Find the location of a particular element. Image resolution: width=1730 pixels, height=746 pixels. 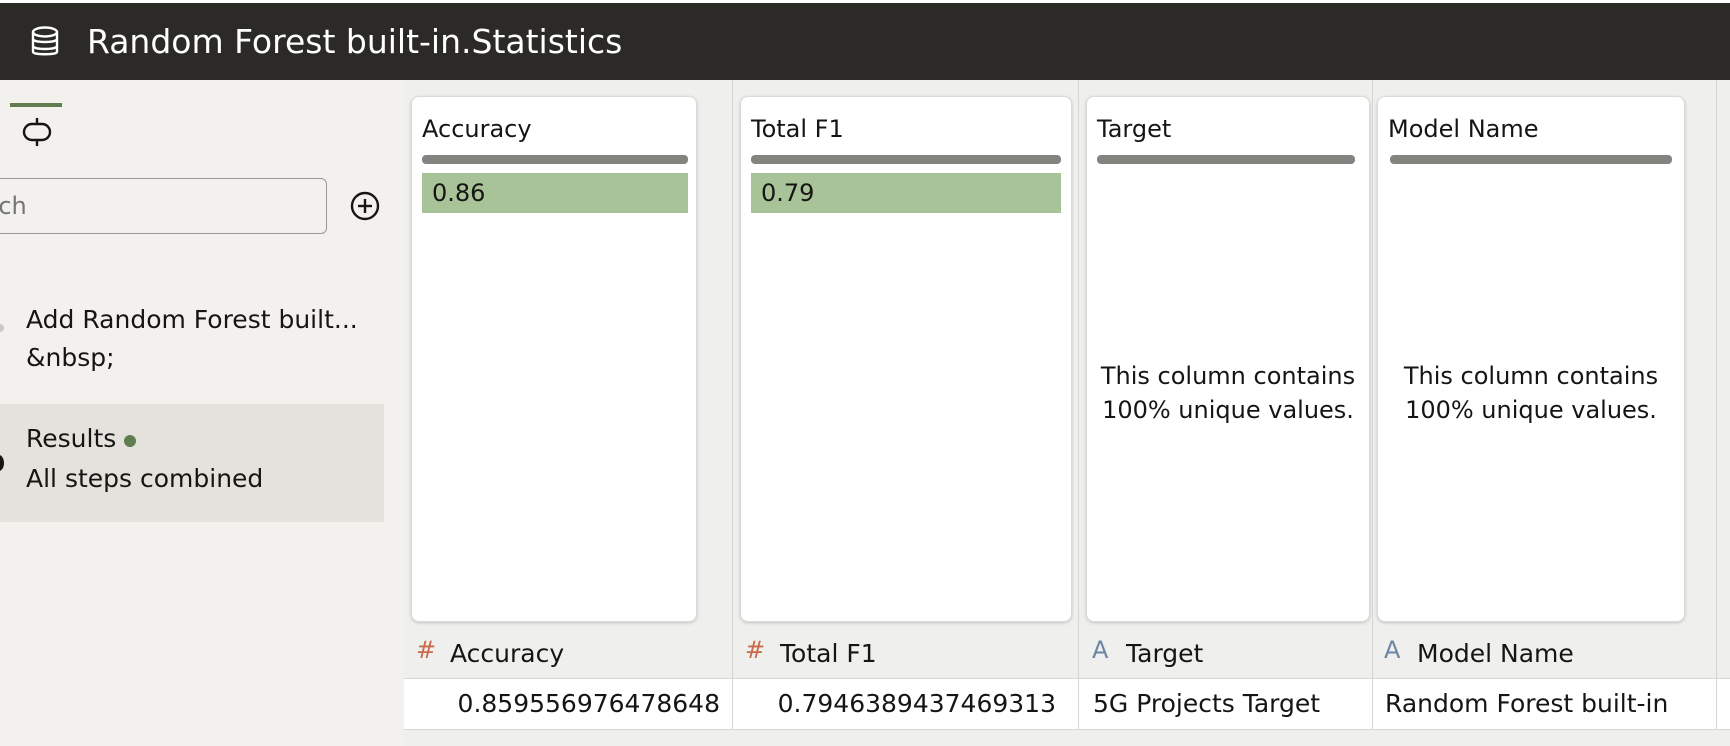

card-title: Target is located at coordinates (1134, 129).